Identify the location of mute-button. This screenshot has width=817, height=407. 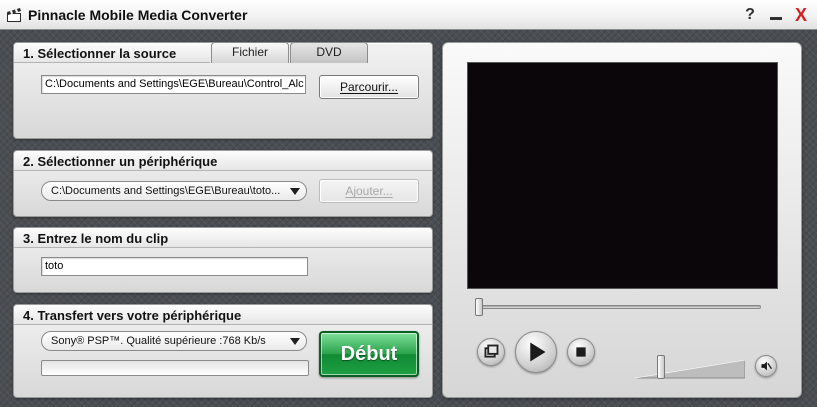
(766, 366).